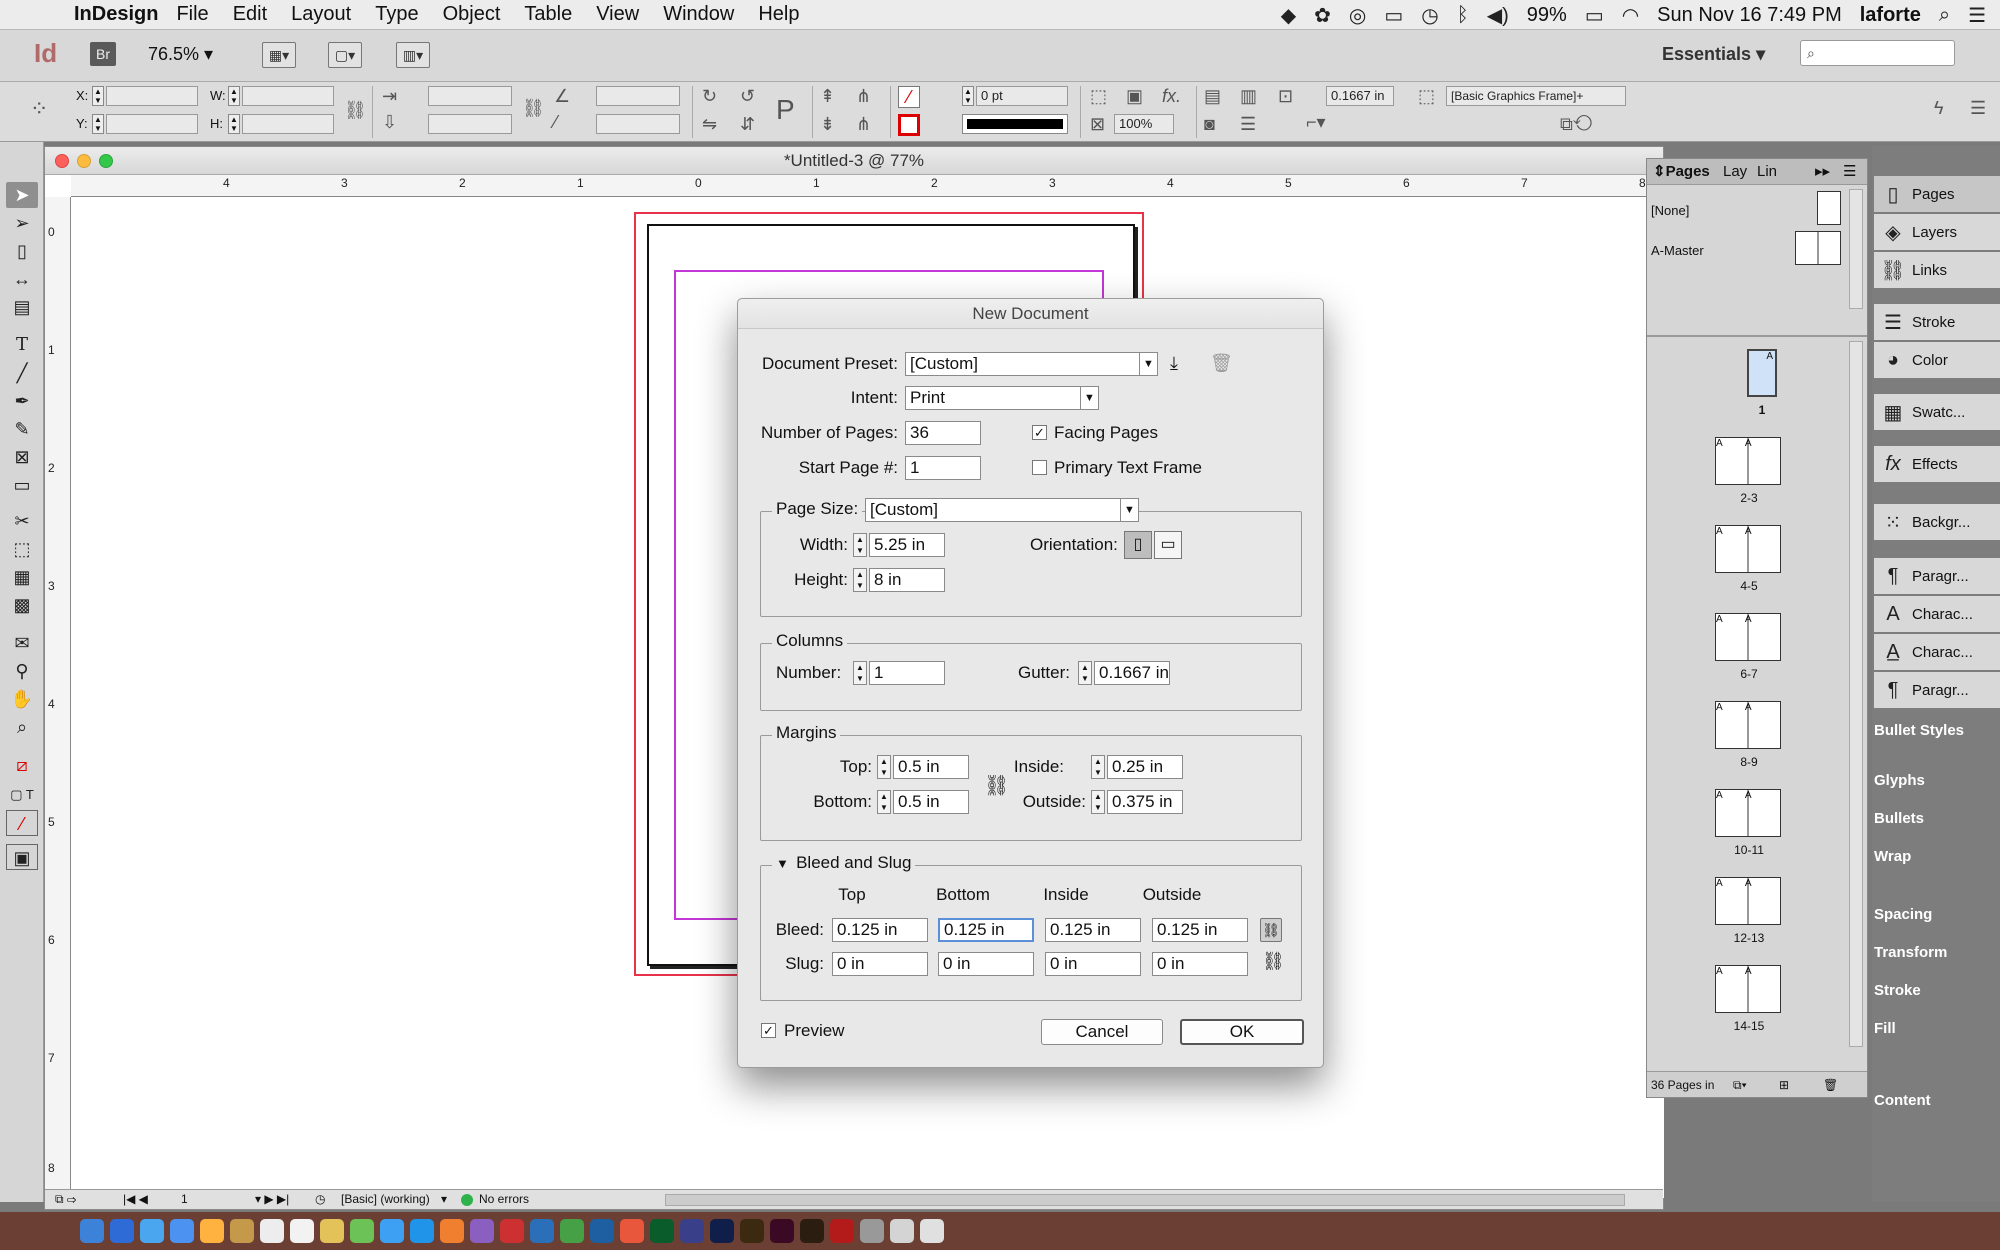  What do you see at coordinates (692, 1231) in the screenshot?
I see `premiere-icon` at bounding box center [692, 1231].